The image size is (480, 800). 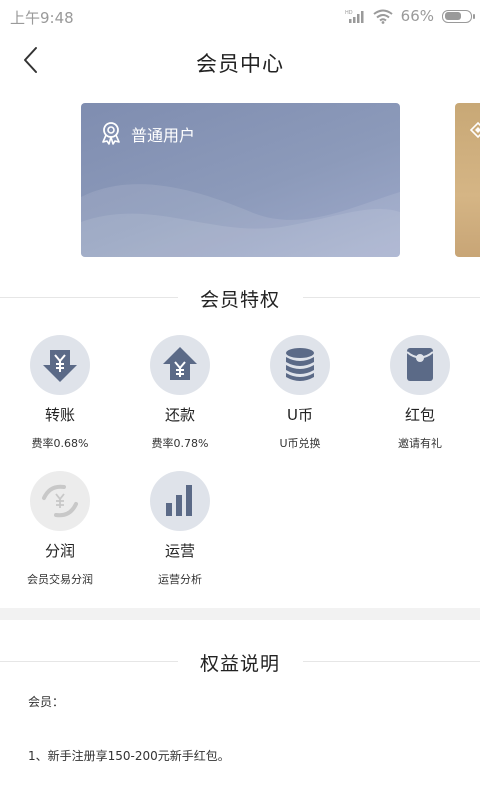 I want to click on coin-stack-icon, so click(x=300, y=364).